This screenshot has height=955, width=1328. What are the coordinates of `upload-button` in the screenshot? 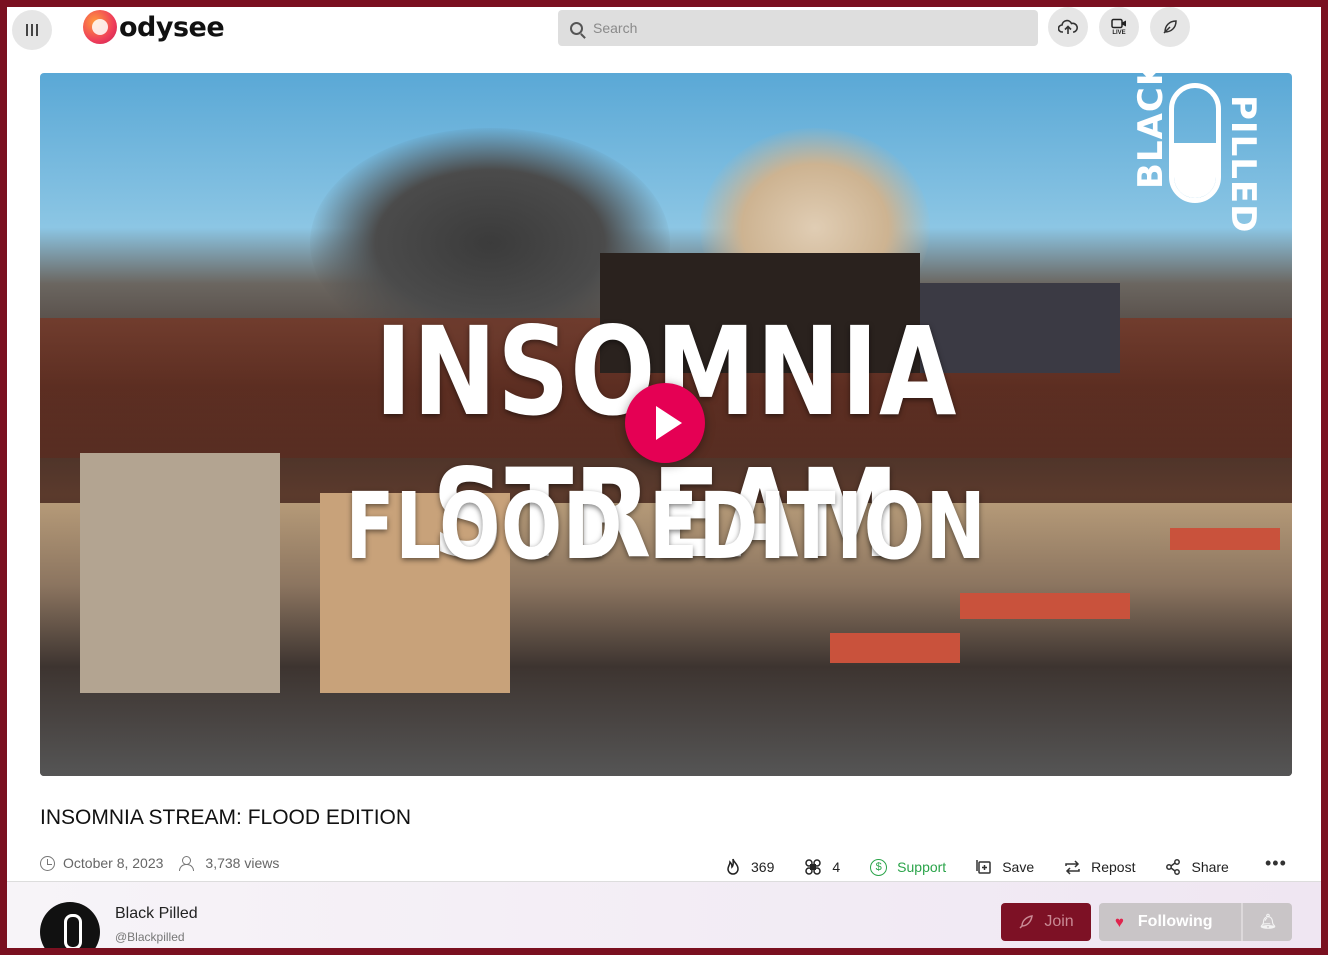 It's located at (1068, 27).